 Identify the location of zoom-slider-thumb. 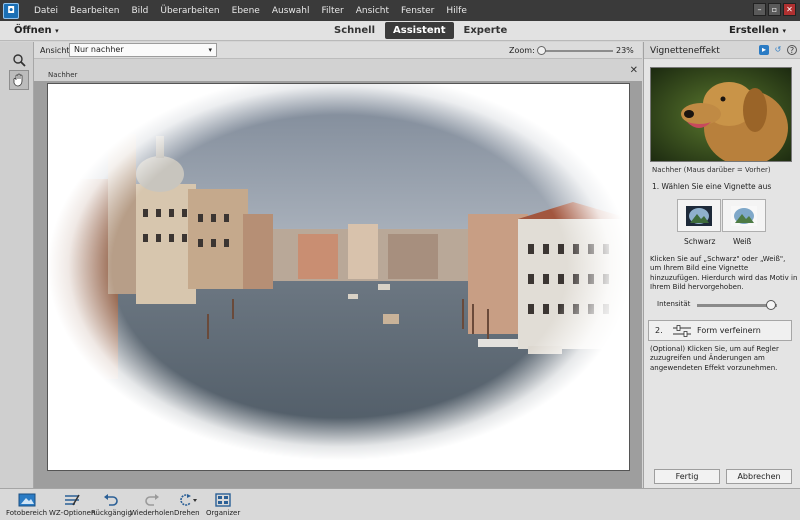
(541, 50).